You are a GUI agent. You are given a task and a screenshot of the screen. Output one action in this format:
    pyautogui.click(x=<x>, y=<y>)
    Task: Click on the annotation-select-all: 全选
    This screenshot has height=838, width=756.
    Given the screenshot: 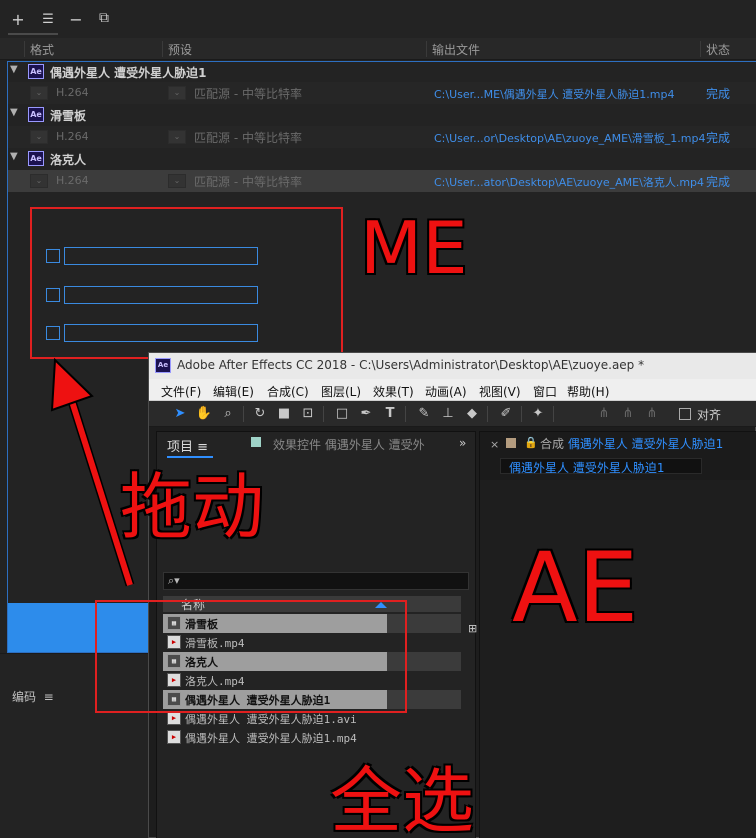 What is the action you would take?
    pyautogui.click(x=402, y=798)
    